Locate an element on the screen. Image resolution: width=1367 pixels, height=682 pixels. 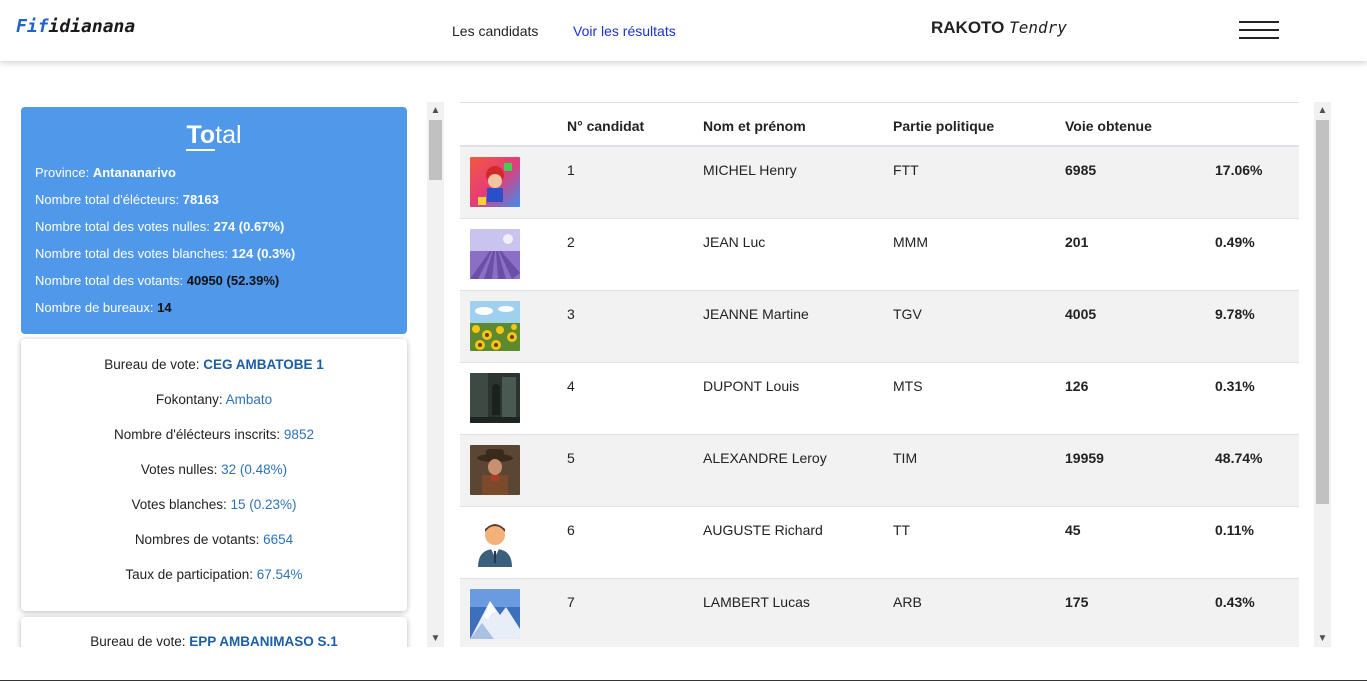
table-row: 2 JEAN Luc MMM 201 0.49% is located at coordinates (879, 255).